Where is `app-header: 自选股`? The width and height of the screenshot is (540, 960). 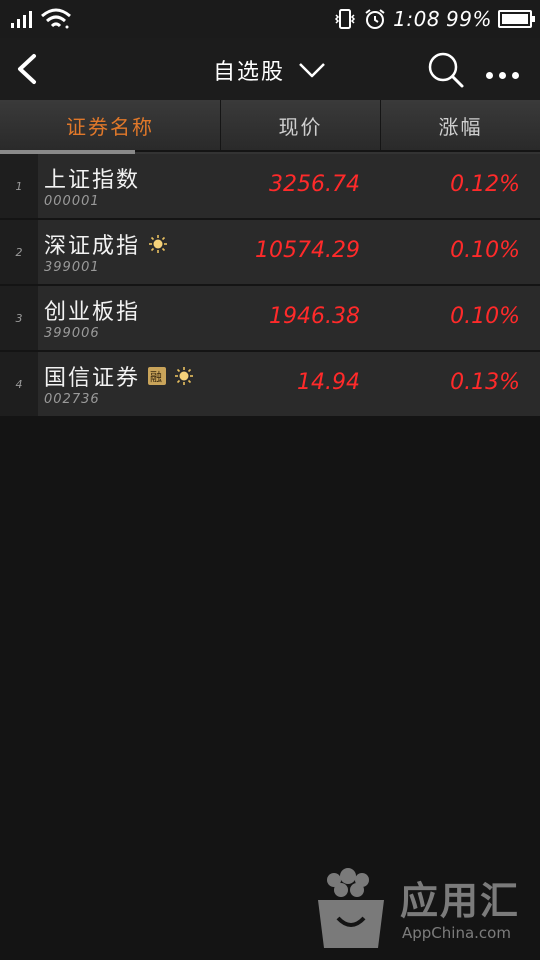
app-header: 自选股 is located at coordinates (270, 69).